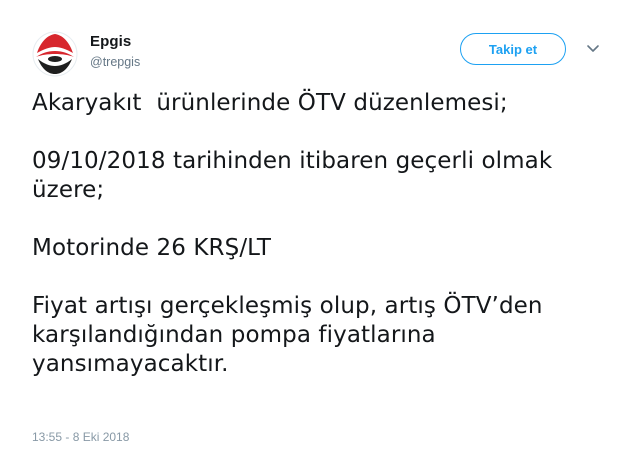 The width and height of the screenshot is (640, 452). I want to click on more-options-button, so click(593, 49).